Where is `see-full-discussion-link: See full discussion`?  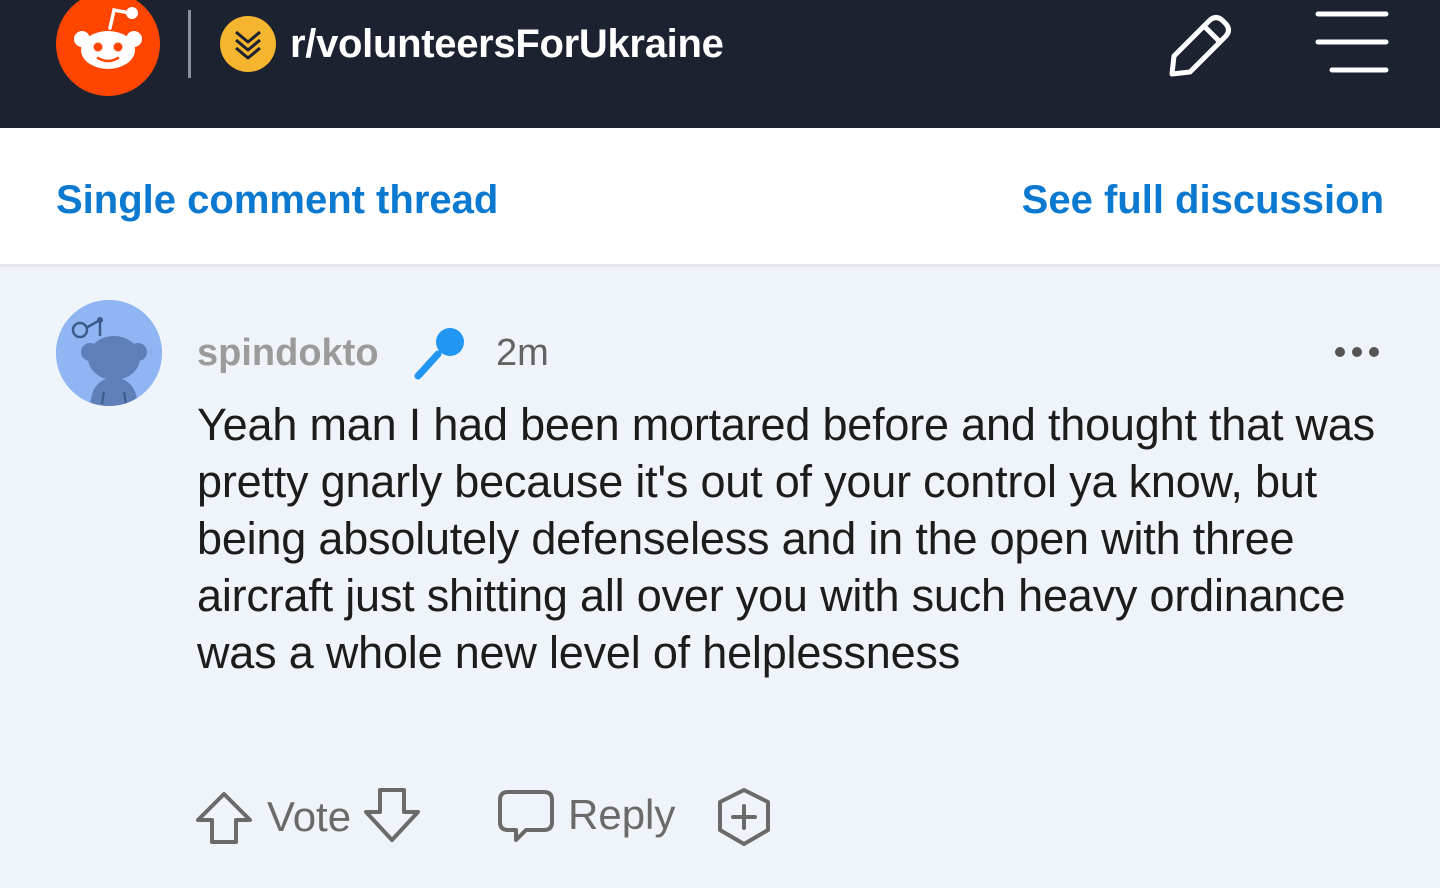
see-full-discussion-link: See full discussion is located at coordinates (1203, 200).